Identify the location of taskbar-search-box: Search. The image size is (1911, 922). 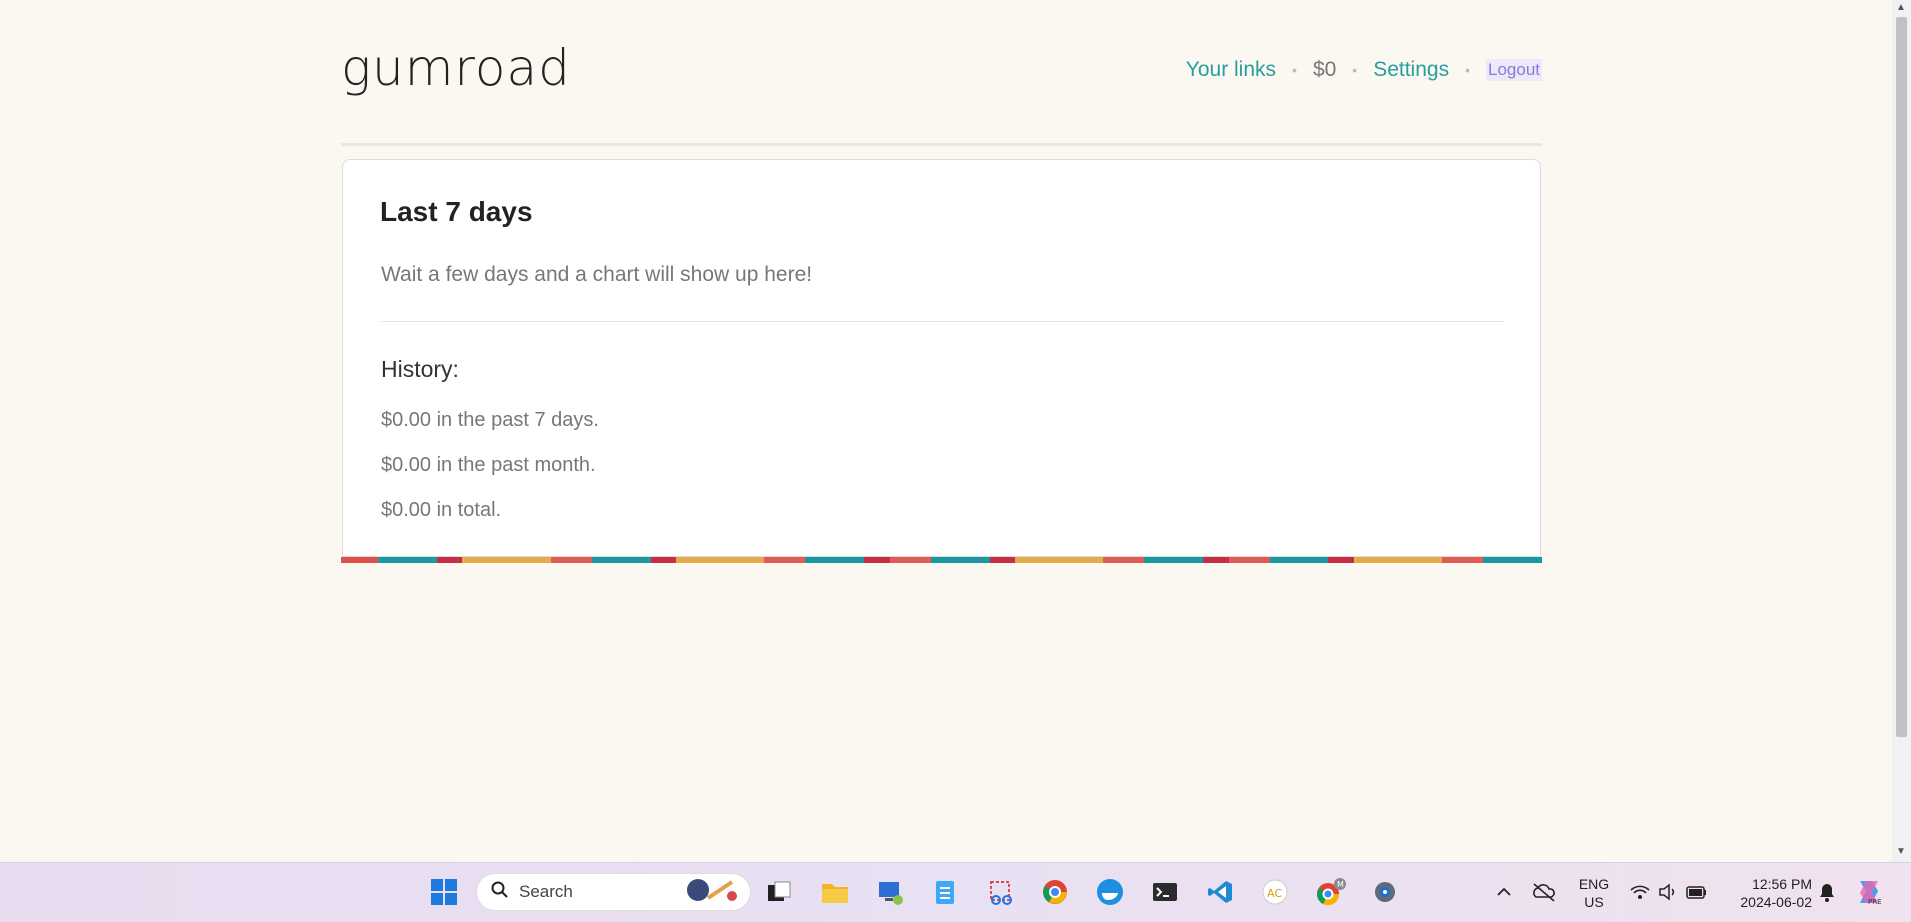
(613, 892).